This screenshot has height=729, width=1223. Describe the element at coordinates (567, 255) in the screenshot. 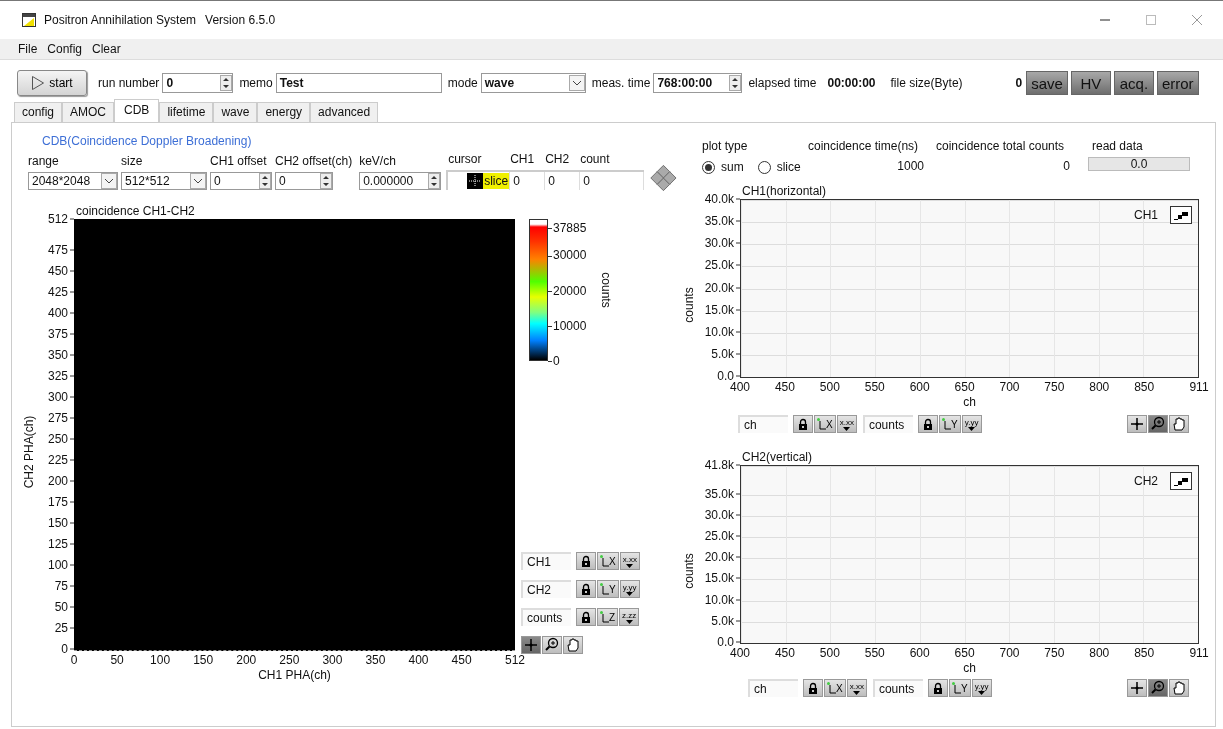

I see `tick-label: 30000` at that location.